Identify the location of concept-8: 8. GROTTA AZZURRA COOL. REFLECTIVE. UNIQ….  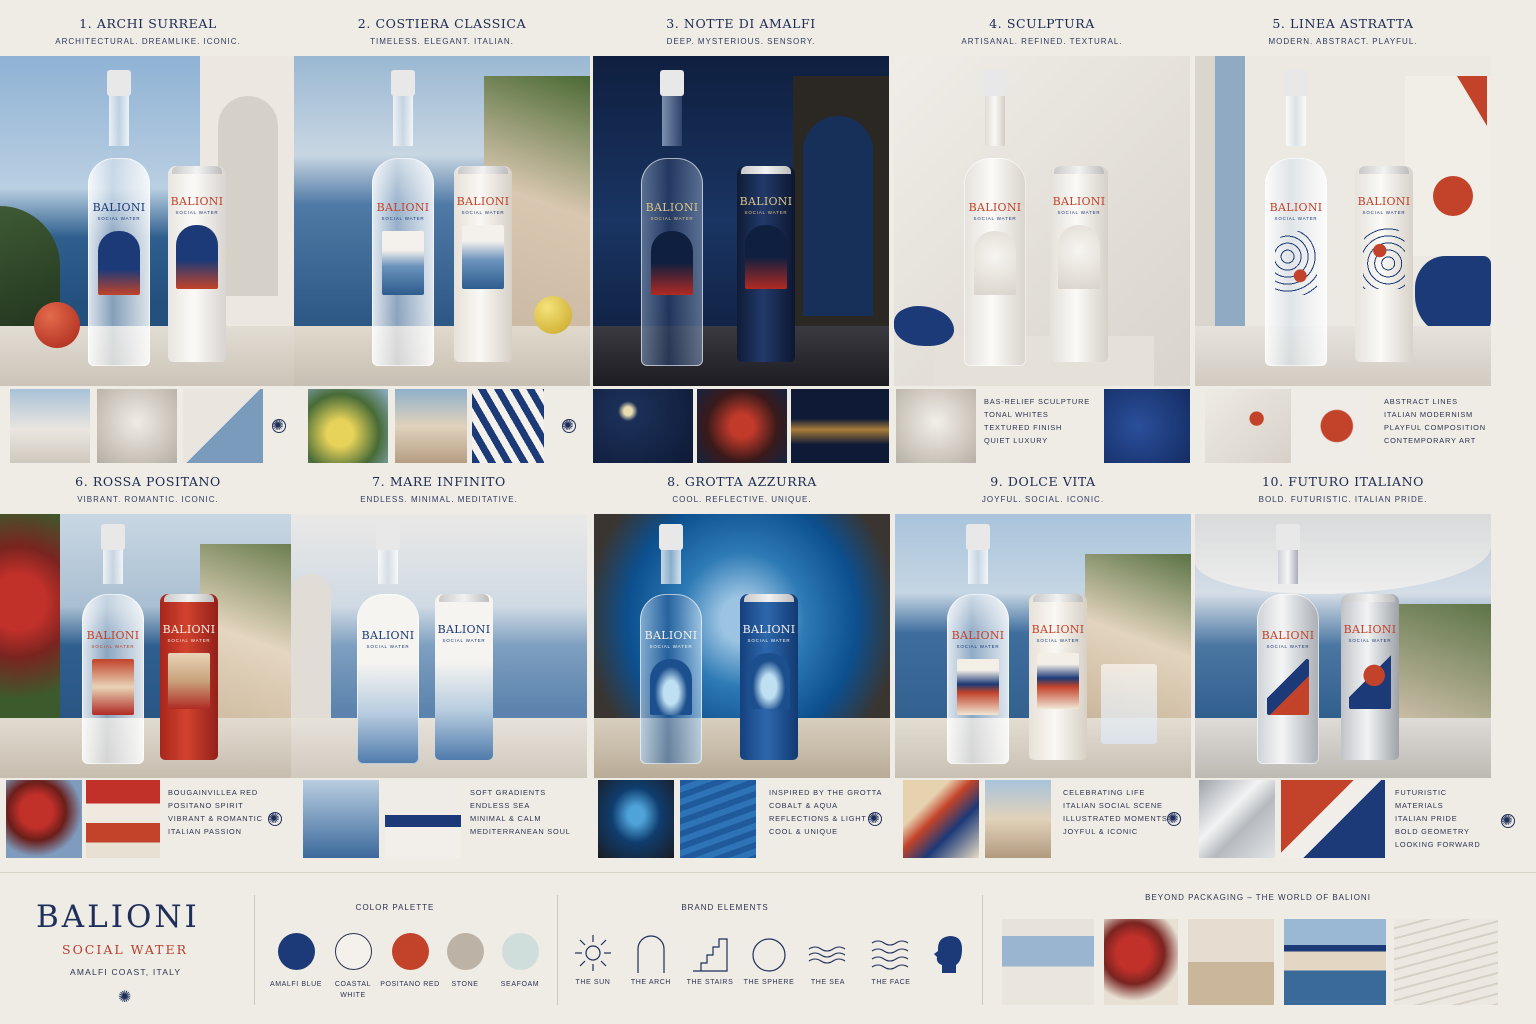
(742, 663).